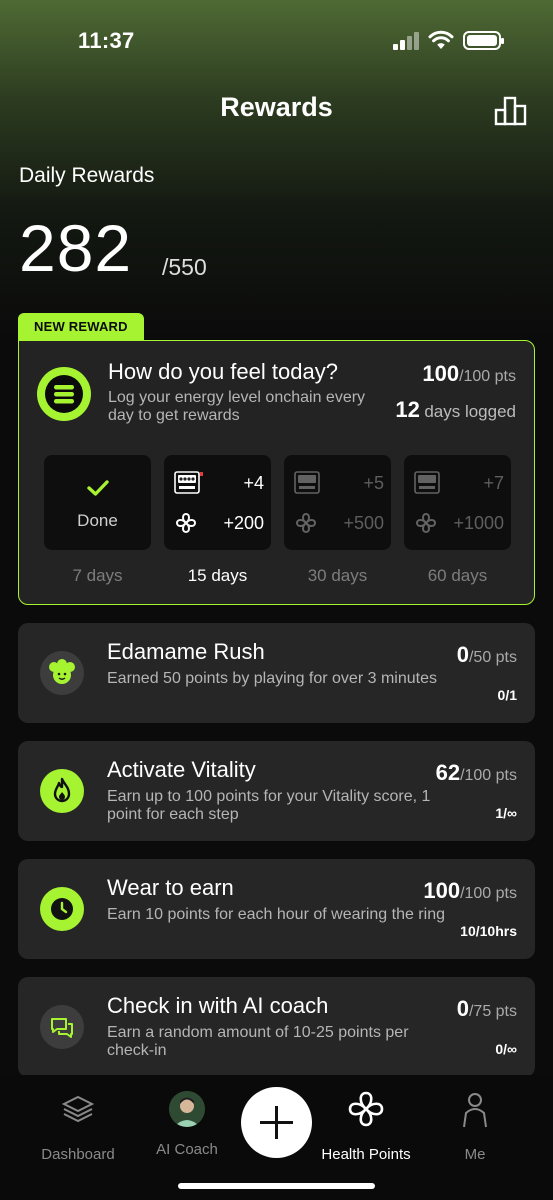 This screenshot has width=553, height=1200. Describe the element at coordinates (511, 111) in the screenshot. I see `bar-chart-icon` at that location.